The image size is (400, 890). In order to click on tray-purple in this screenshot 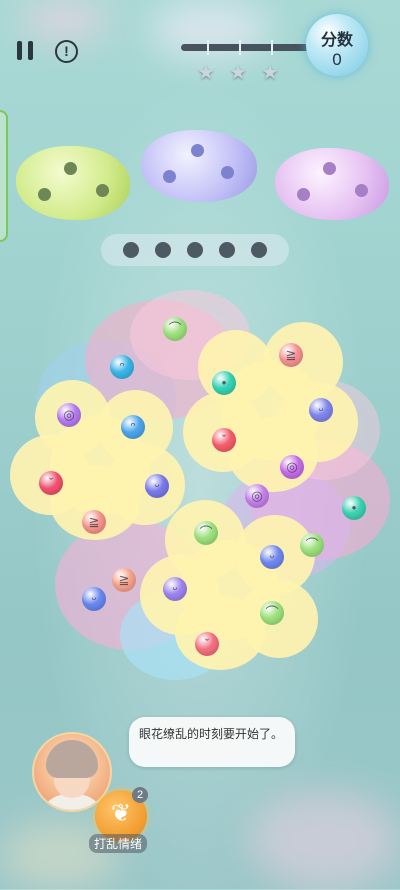, I will do `click(332, 184)`.